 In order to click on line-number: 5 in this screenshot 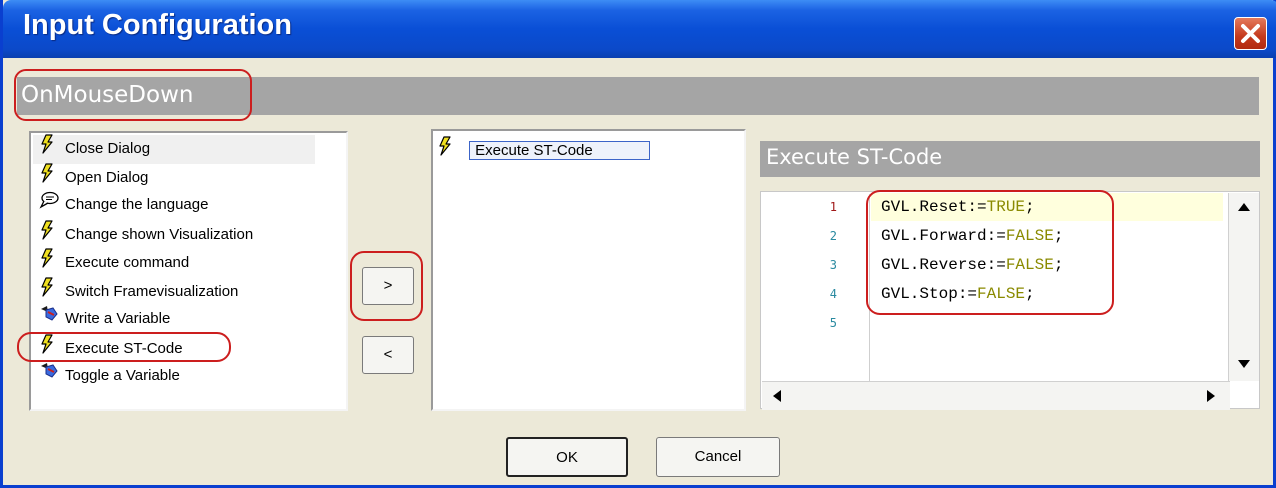, I will do `click(833, 323)`.